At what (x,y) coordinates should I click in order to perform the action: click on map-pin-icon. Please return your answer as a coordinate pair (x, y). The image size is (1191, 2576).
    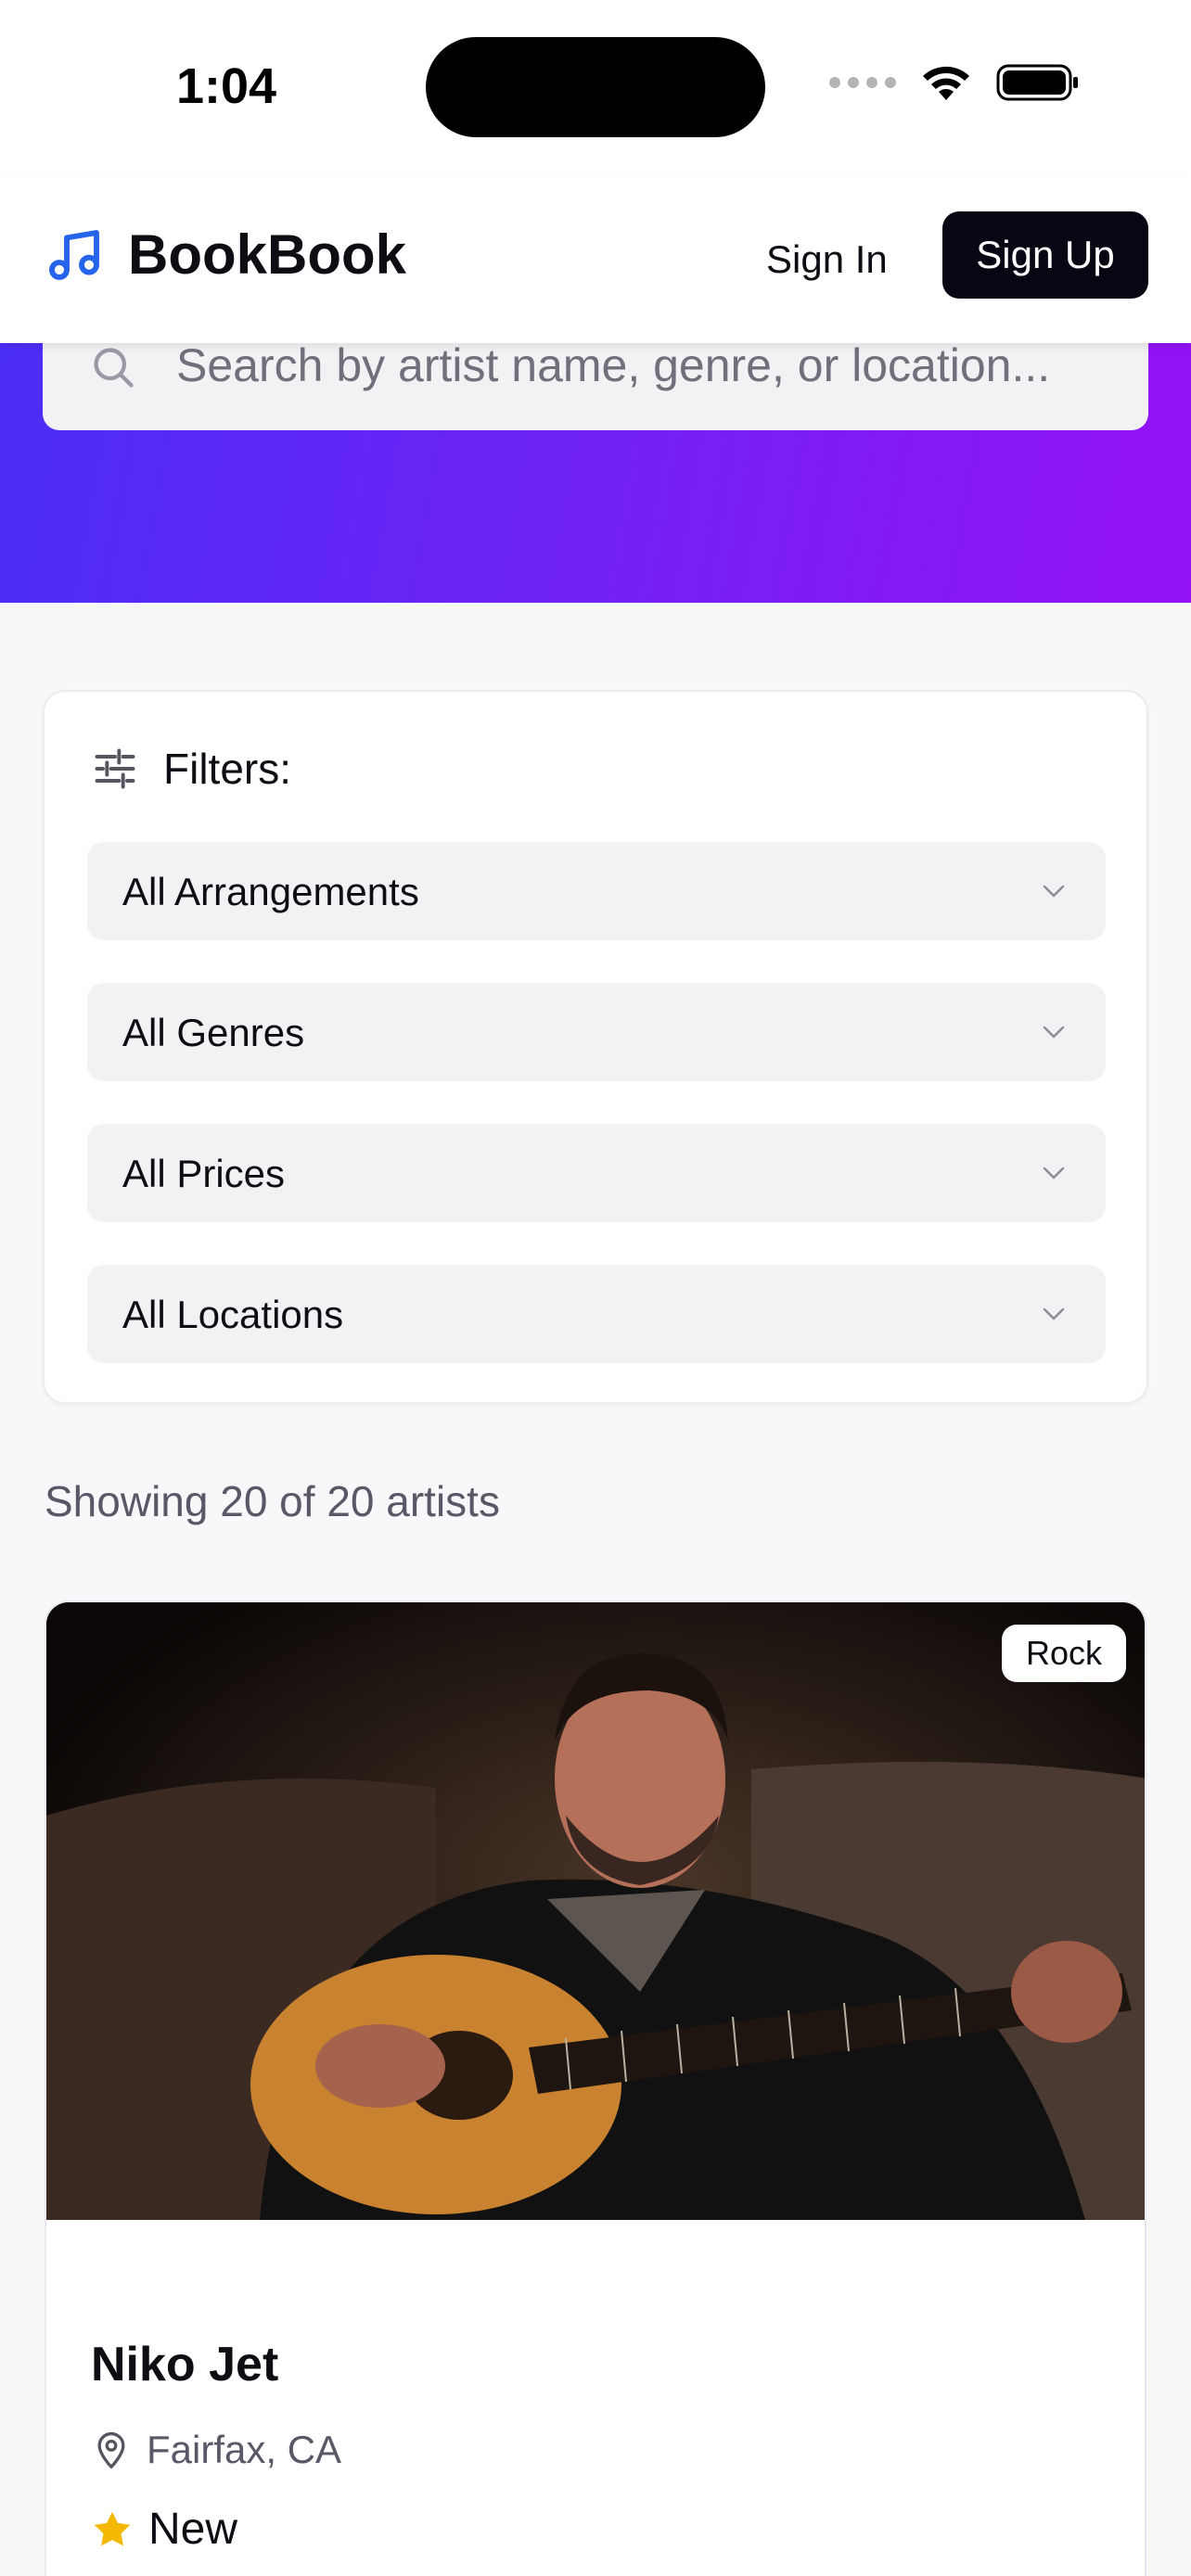
    Looking at the image, I should click on (111, 2449).